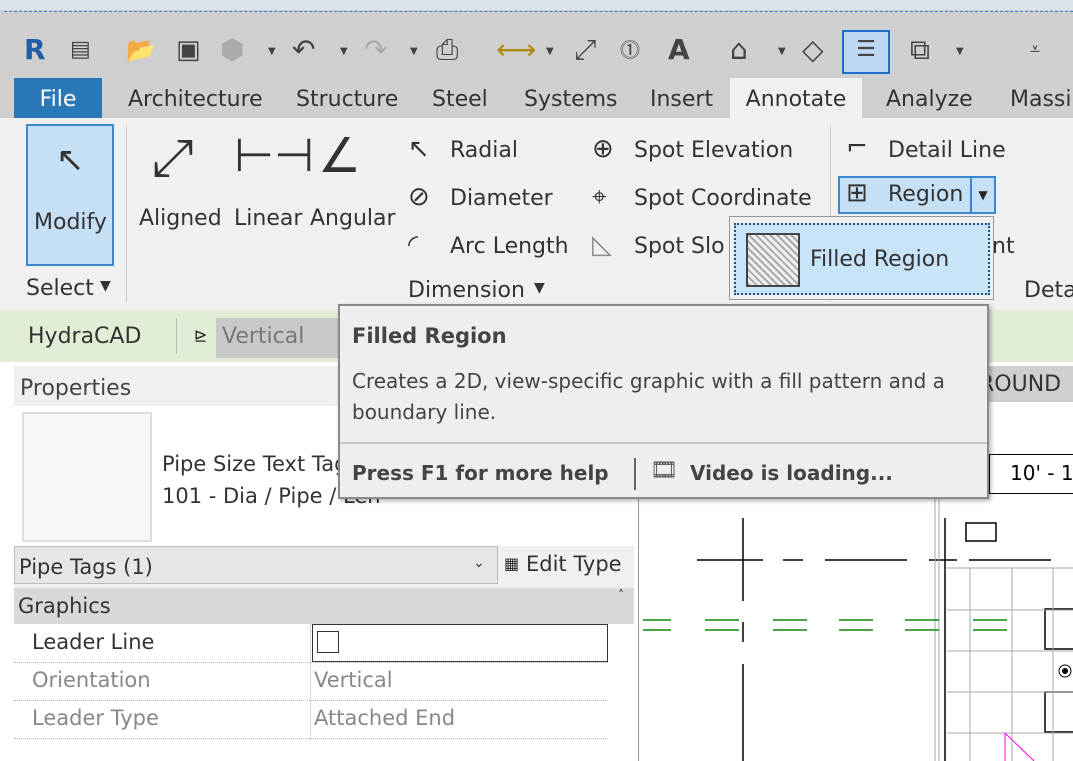 This screenshot has width=1073, height=761. Describe the element at coordinates (70, 160) in the screenshot. I see `cursor-icon: ↖` at that location.